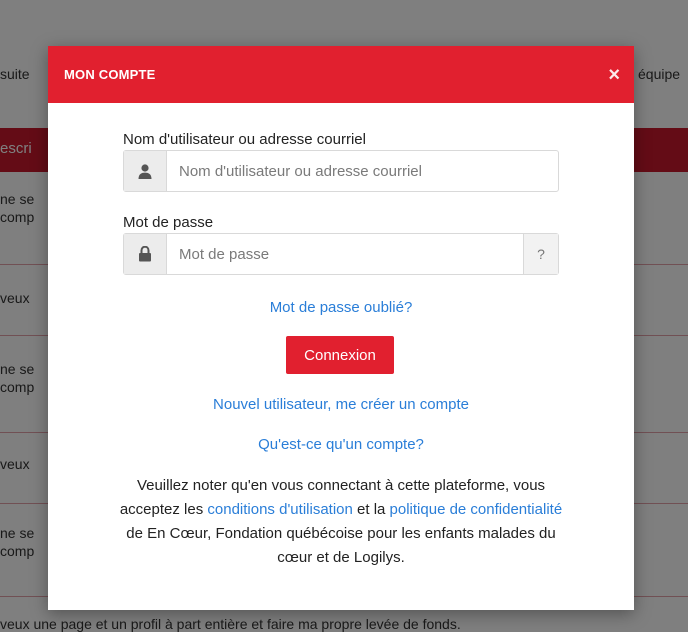 The image size is (688, 632). I want to click on username-label: Nom d'utilisateur ou adresse courriel, so click(244, 139).